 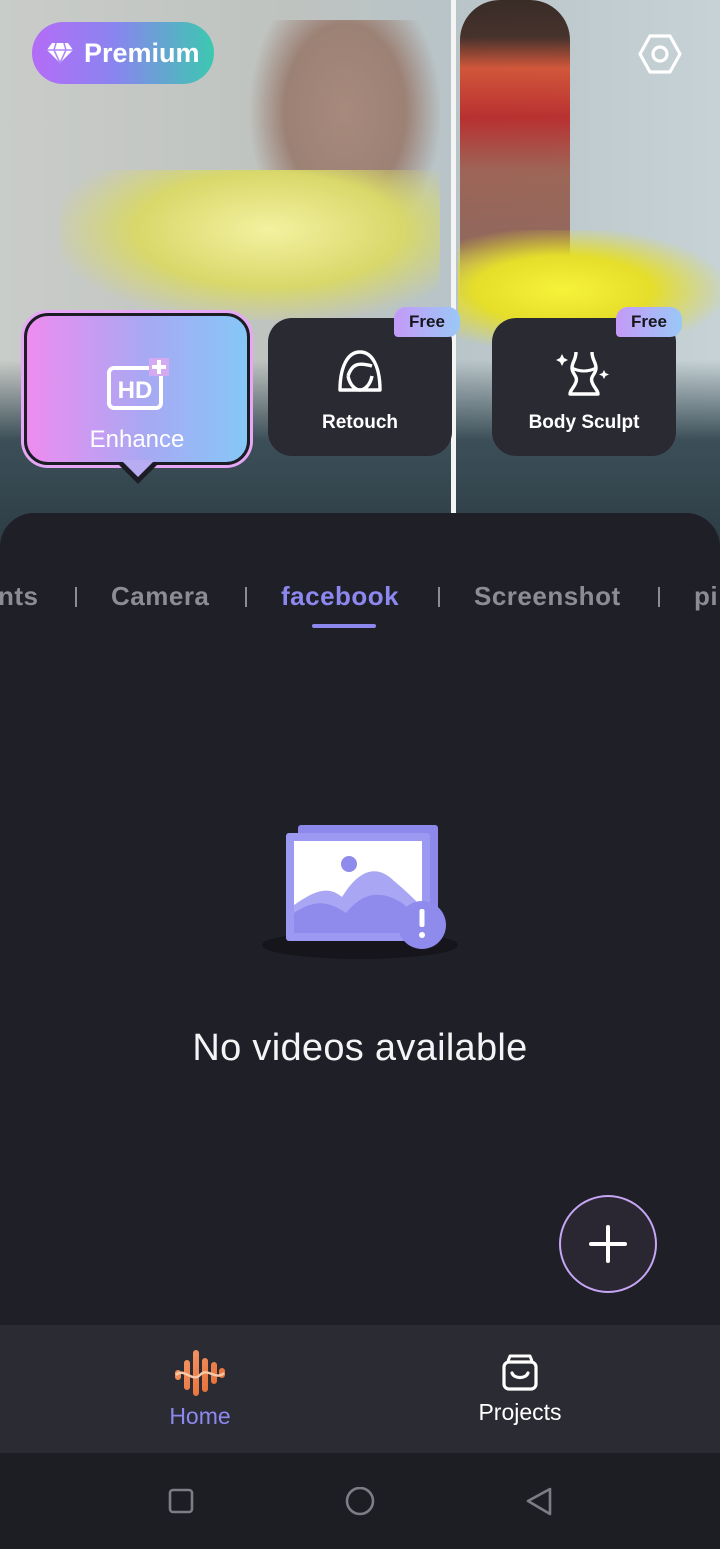 I want to click on hero-jetski-before, so click(x=250, y=245).